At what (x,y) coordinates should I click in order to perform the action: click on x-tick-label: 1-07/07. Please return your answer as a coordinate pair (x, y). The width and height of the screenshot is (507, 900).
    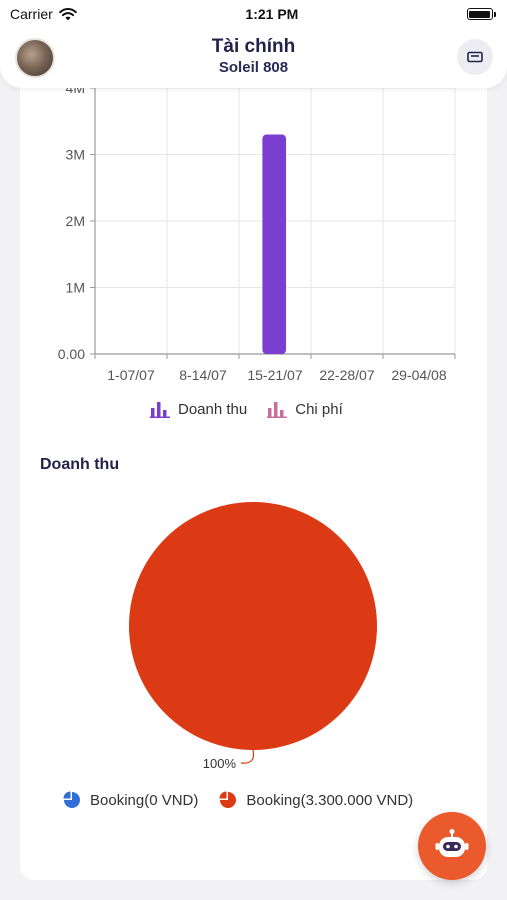
    Looking at the image, I should click on (131, 375).